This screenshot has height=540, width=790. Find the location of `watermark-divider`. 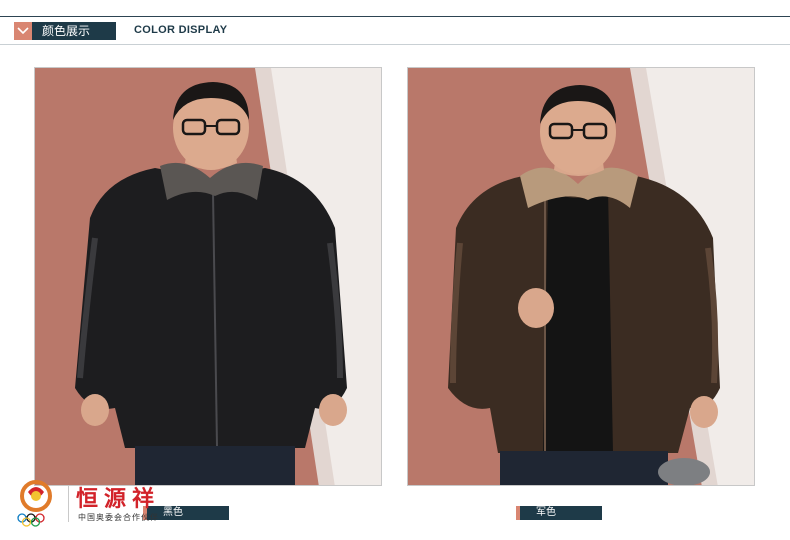

watermark-divider is located at coordinates (68, 504).